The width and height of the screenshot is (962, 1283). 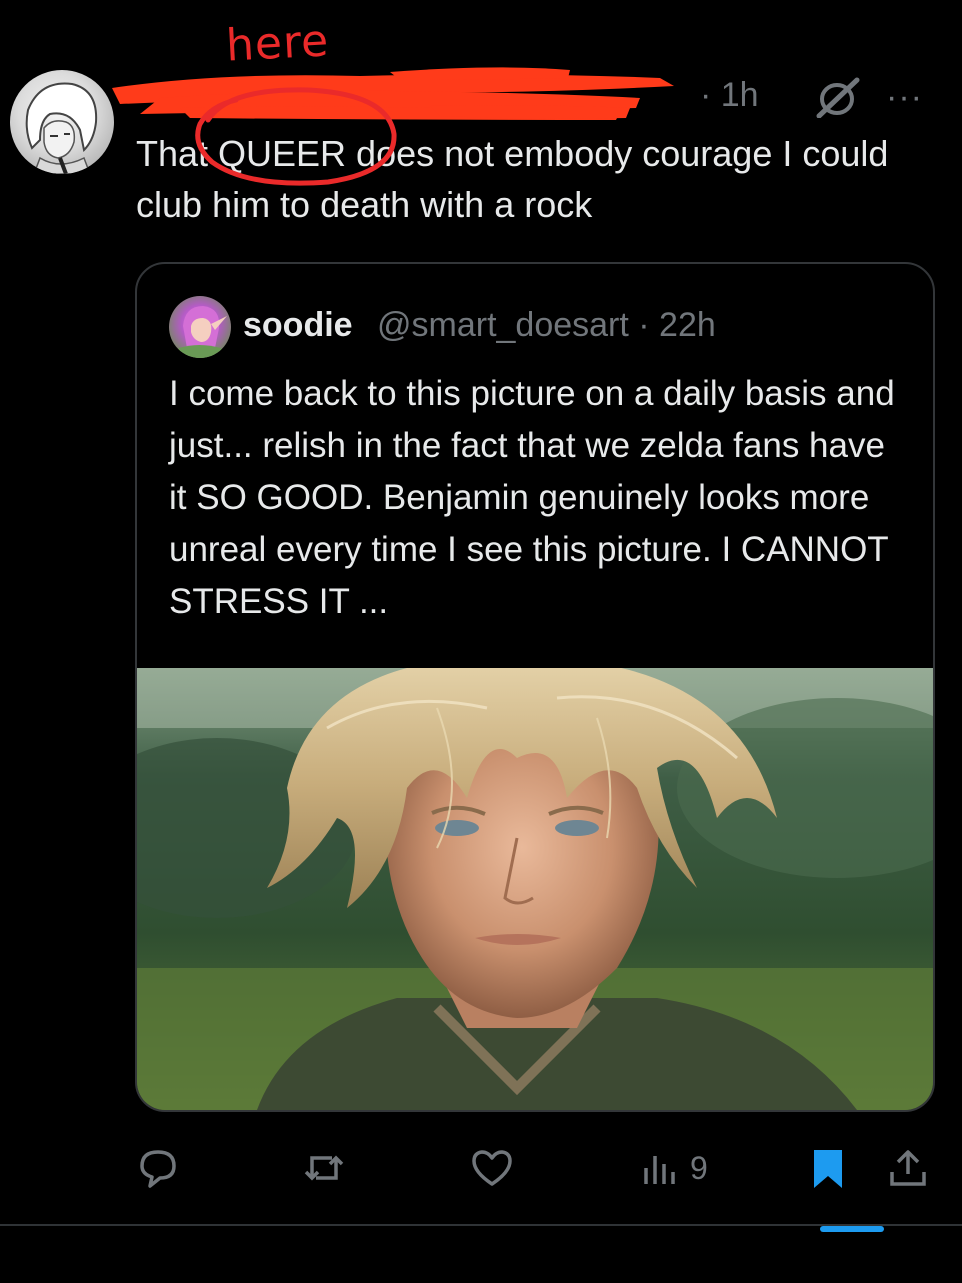 I want to click on repost-button, so click(x=324, y=1168).